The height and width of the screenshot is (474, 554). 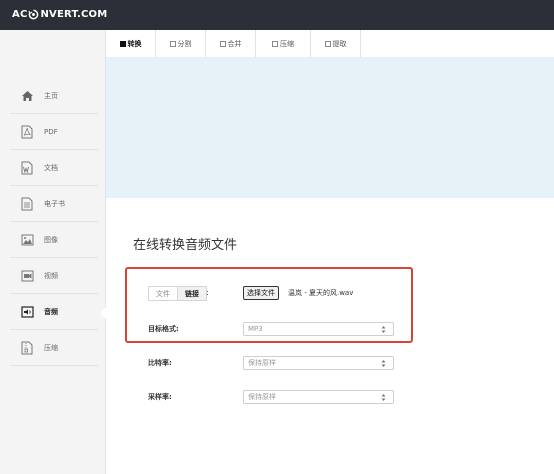 What do you see at coordinates (20, 14) in the screenshot?
I see `logo-text-left: AC` at bounding box center [20, 14].